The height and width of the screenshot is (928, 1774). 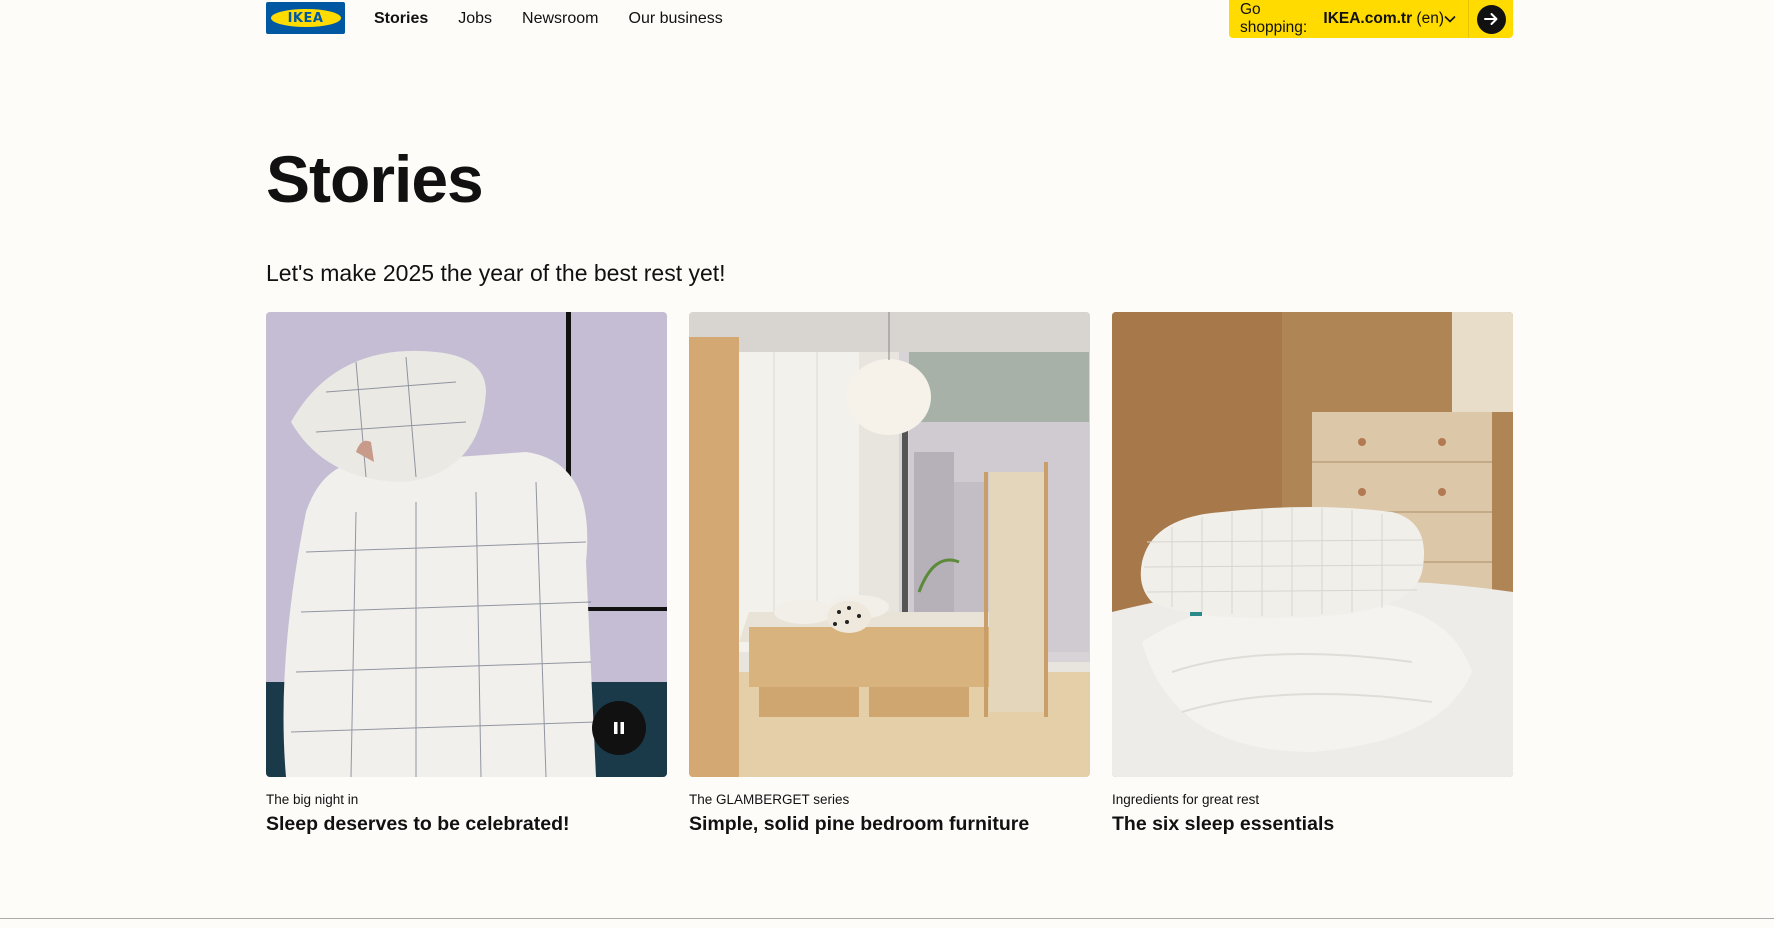 I want to click on go-shopping-widget: Go shopping: IKEA.com.tr (en), so click(x=1371, y=19).